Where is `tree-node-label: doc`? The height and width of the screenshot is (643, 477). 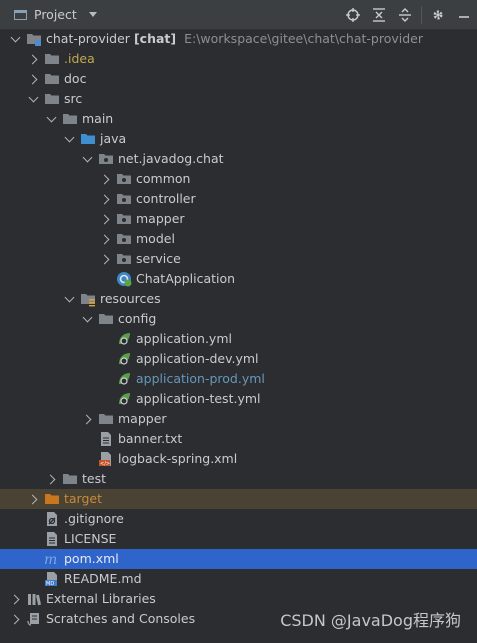 tree-node-label: doc is located at coordinates (75, 79).